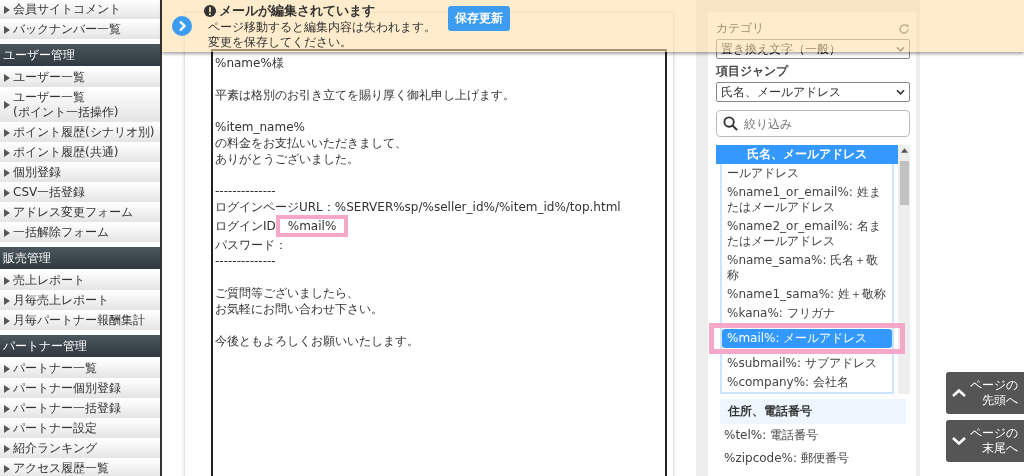 Image resolution: width=1024 pixels, height=476 pixels. What do you see at coordinates (730, 123) in the screenshot?
I see `search-icon` at bounding box center [730, 123].